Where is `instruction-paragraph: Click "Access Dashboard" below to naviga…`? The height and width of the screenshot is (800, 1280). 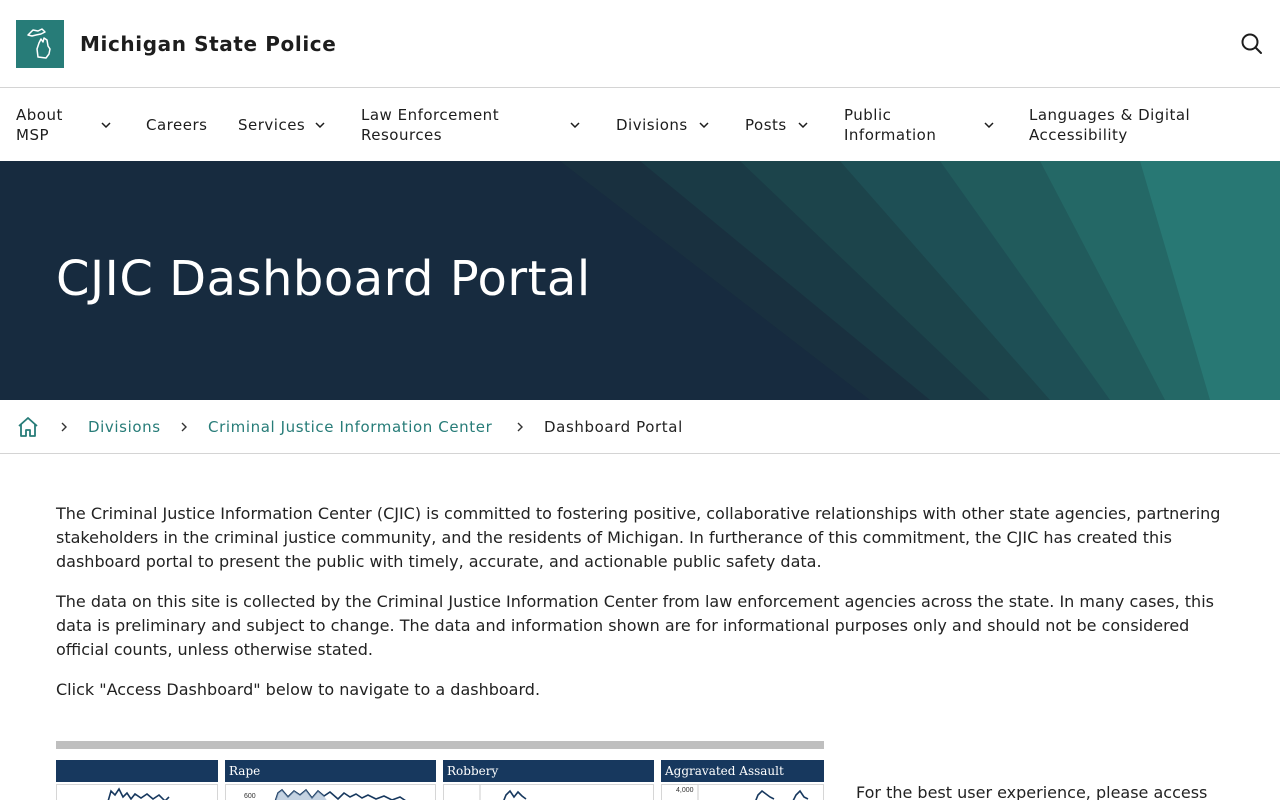
instruction-paragraph: Click "Access Dashboard" below to naviga… is located at coordinates (298, 689).